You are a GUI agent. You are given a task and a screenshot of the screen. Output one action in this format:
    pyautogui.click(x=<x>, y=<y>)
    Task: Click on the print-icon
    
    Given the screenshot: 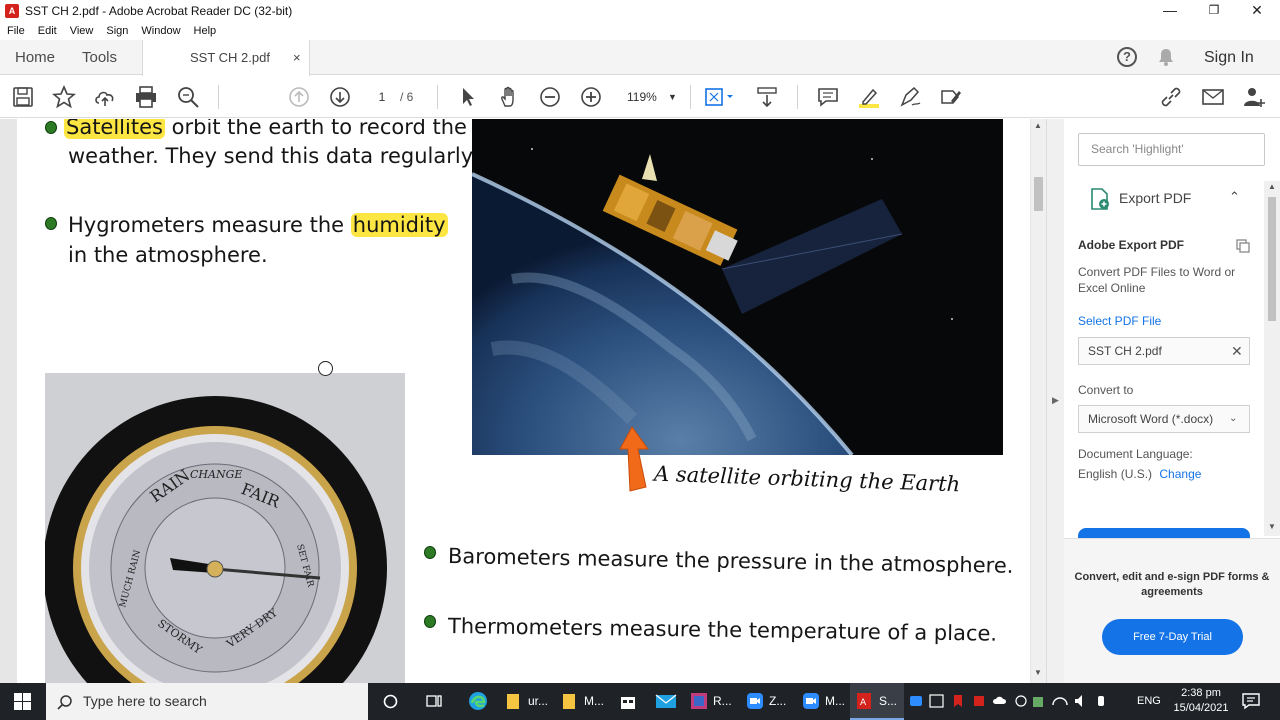 What is the action you would take?
    pyautogui.click(x=146, y=97)
    